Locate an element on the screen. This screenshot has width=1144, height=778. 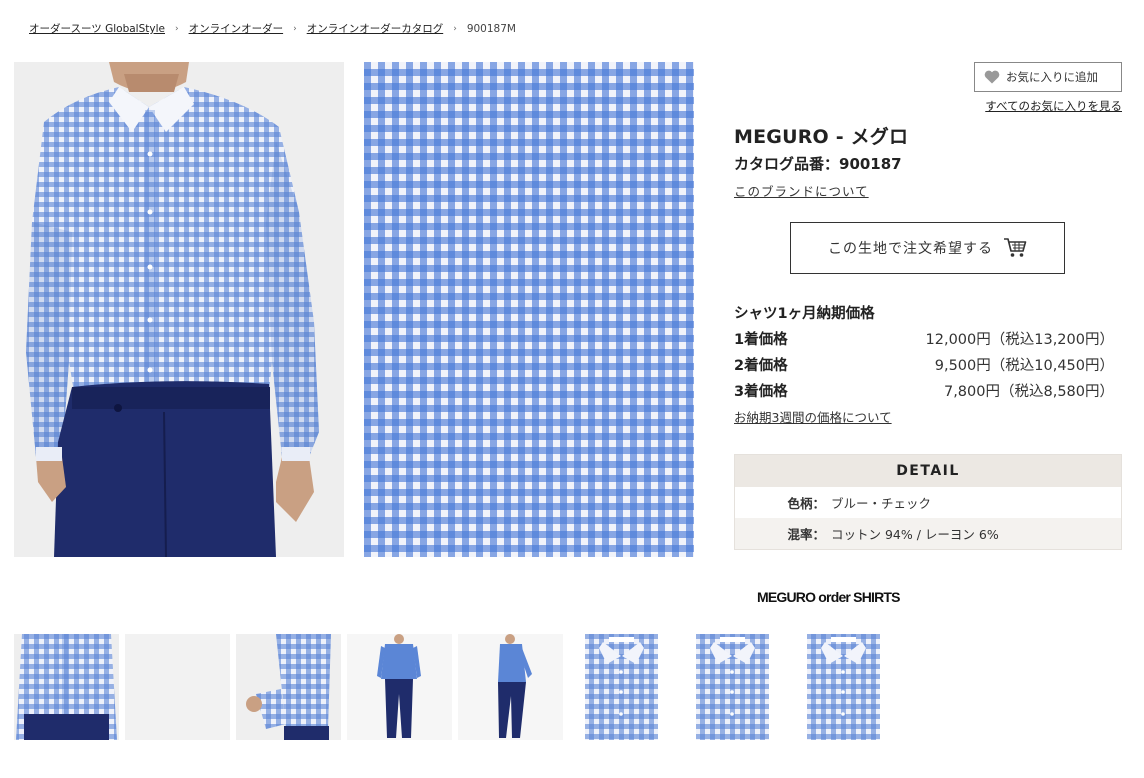
price-row: 1着価格 12,000円（税込13,200円） is located at coordinates (924, 338).